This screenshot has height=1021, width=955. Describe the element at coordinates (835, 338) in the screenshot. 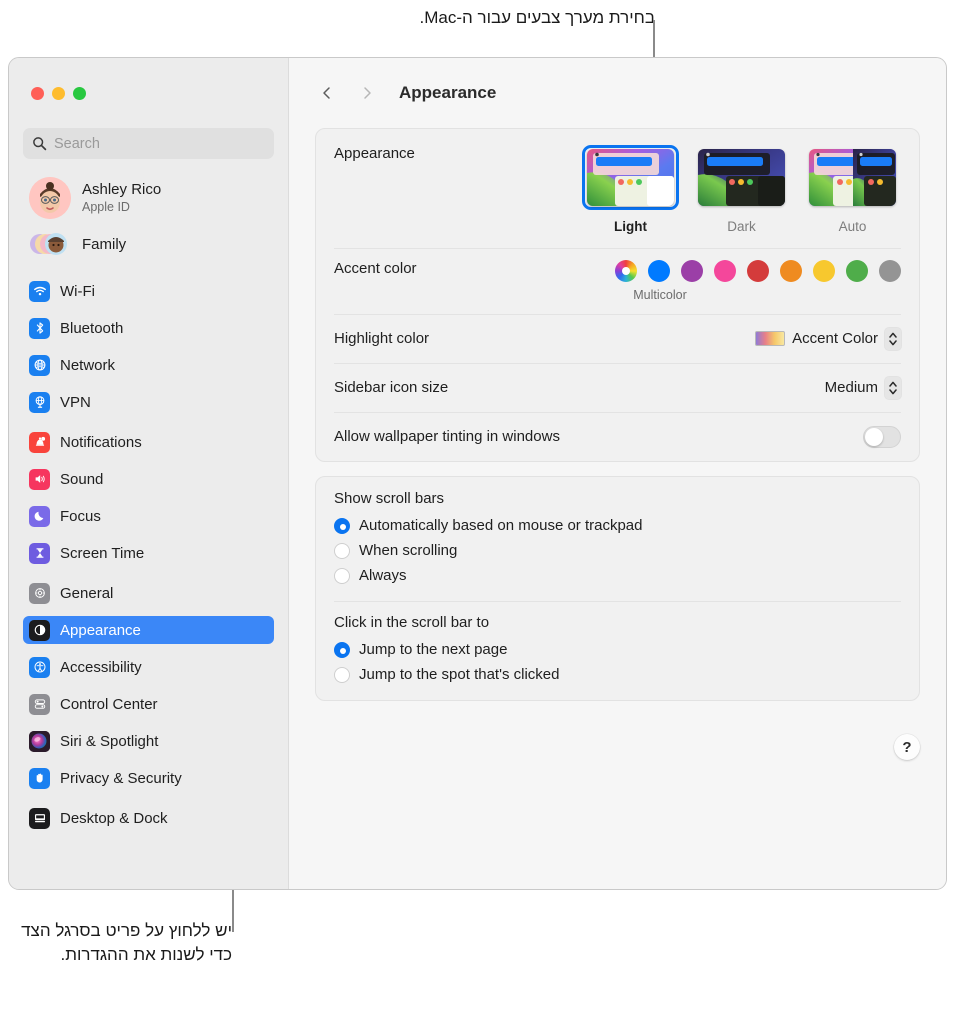

I see `highlight-color-value: Accent Color` at that location.